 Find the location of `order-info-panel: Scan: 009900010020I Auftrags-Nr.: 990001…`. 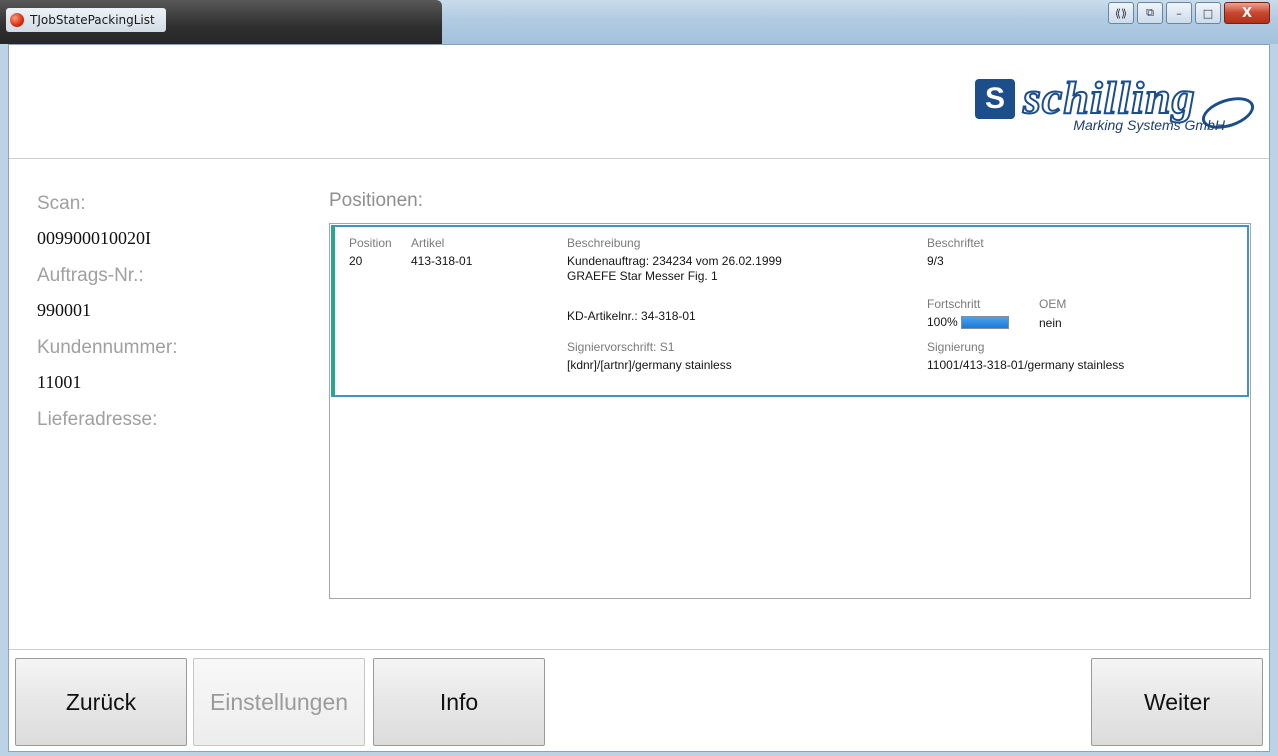

order-info-panel: Scan: 009900010020I Auftrags-Nr.: 990001… is located at coordinates (177, 312).